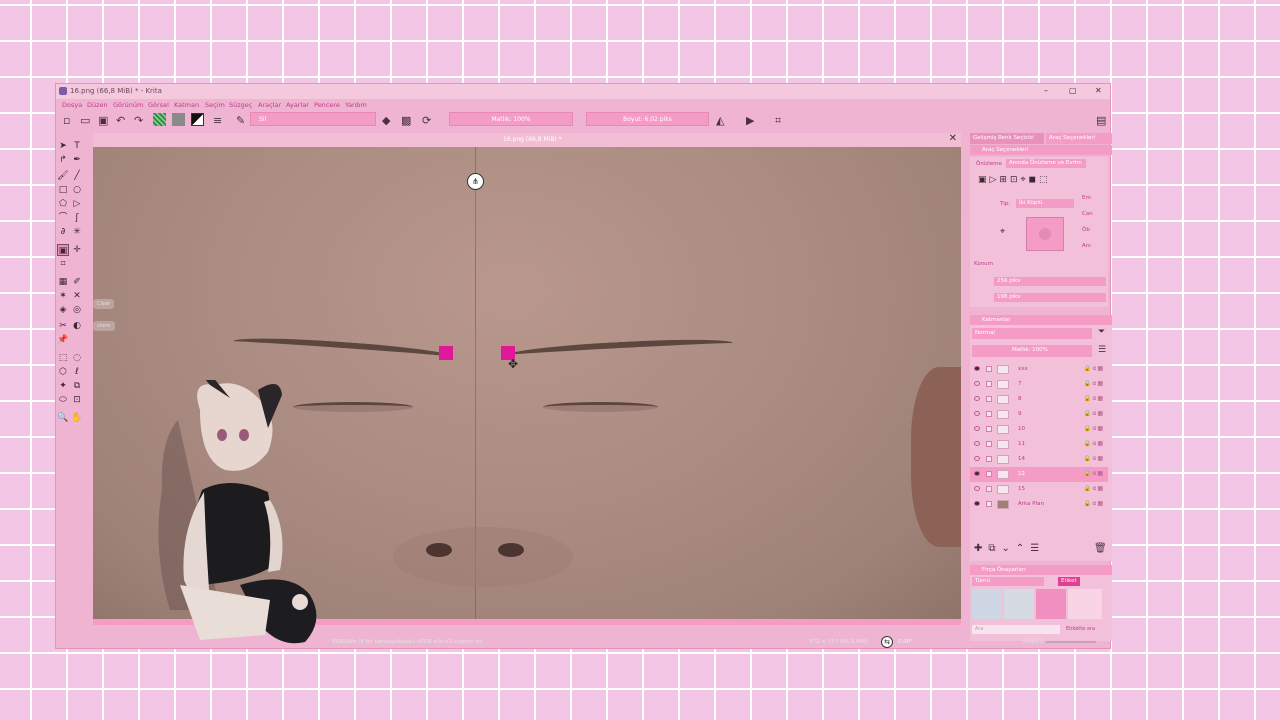 The image size is (1280, 720). What do you see at coordinates (77, 358) in the screenshot?
I see `ellipse-select-icon: ◌` at bounding box center [77, 358].